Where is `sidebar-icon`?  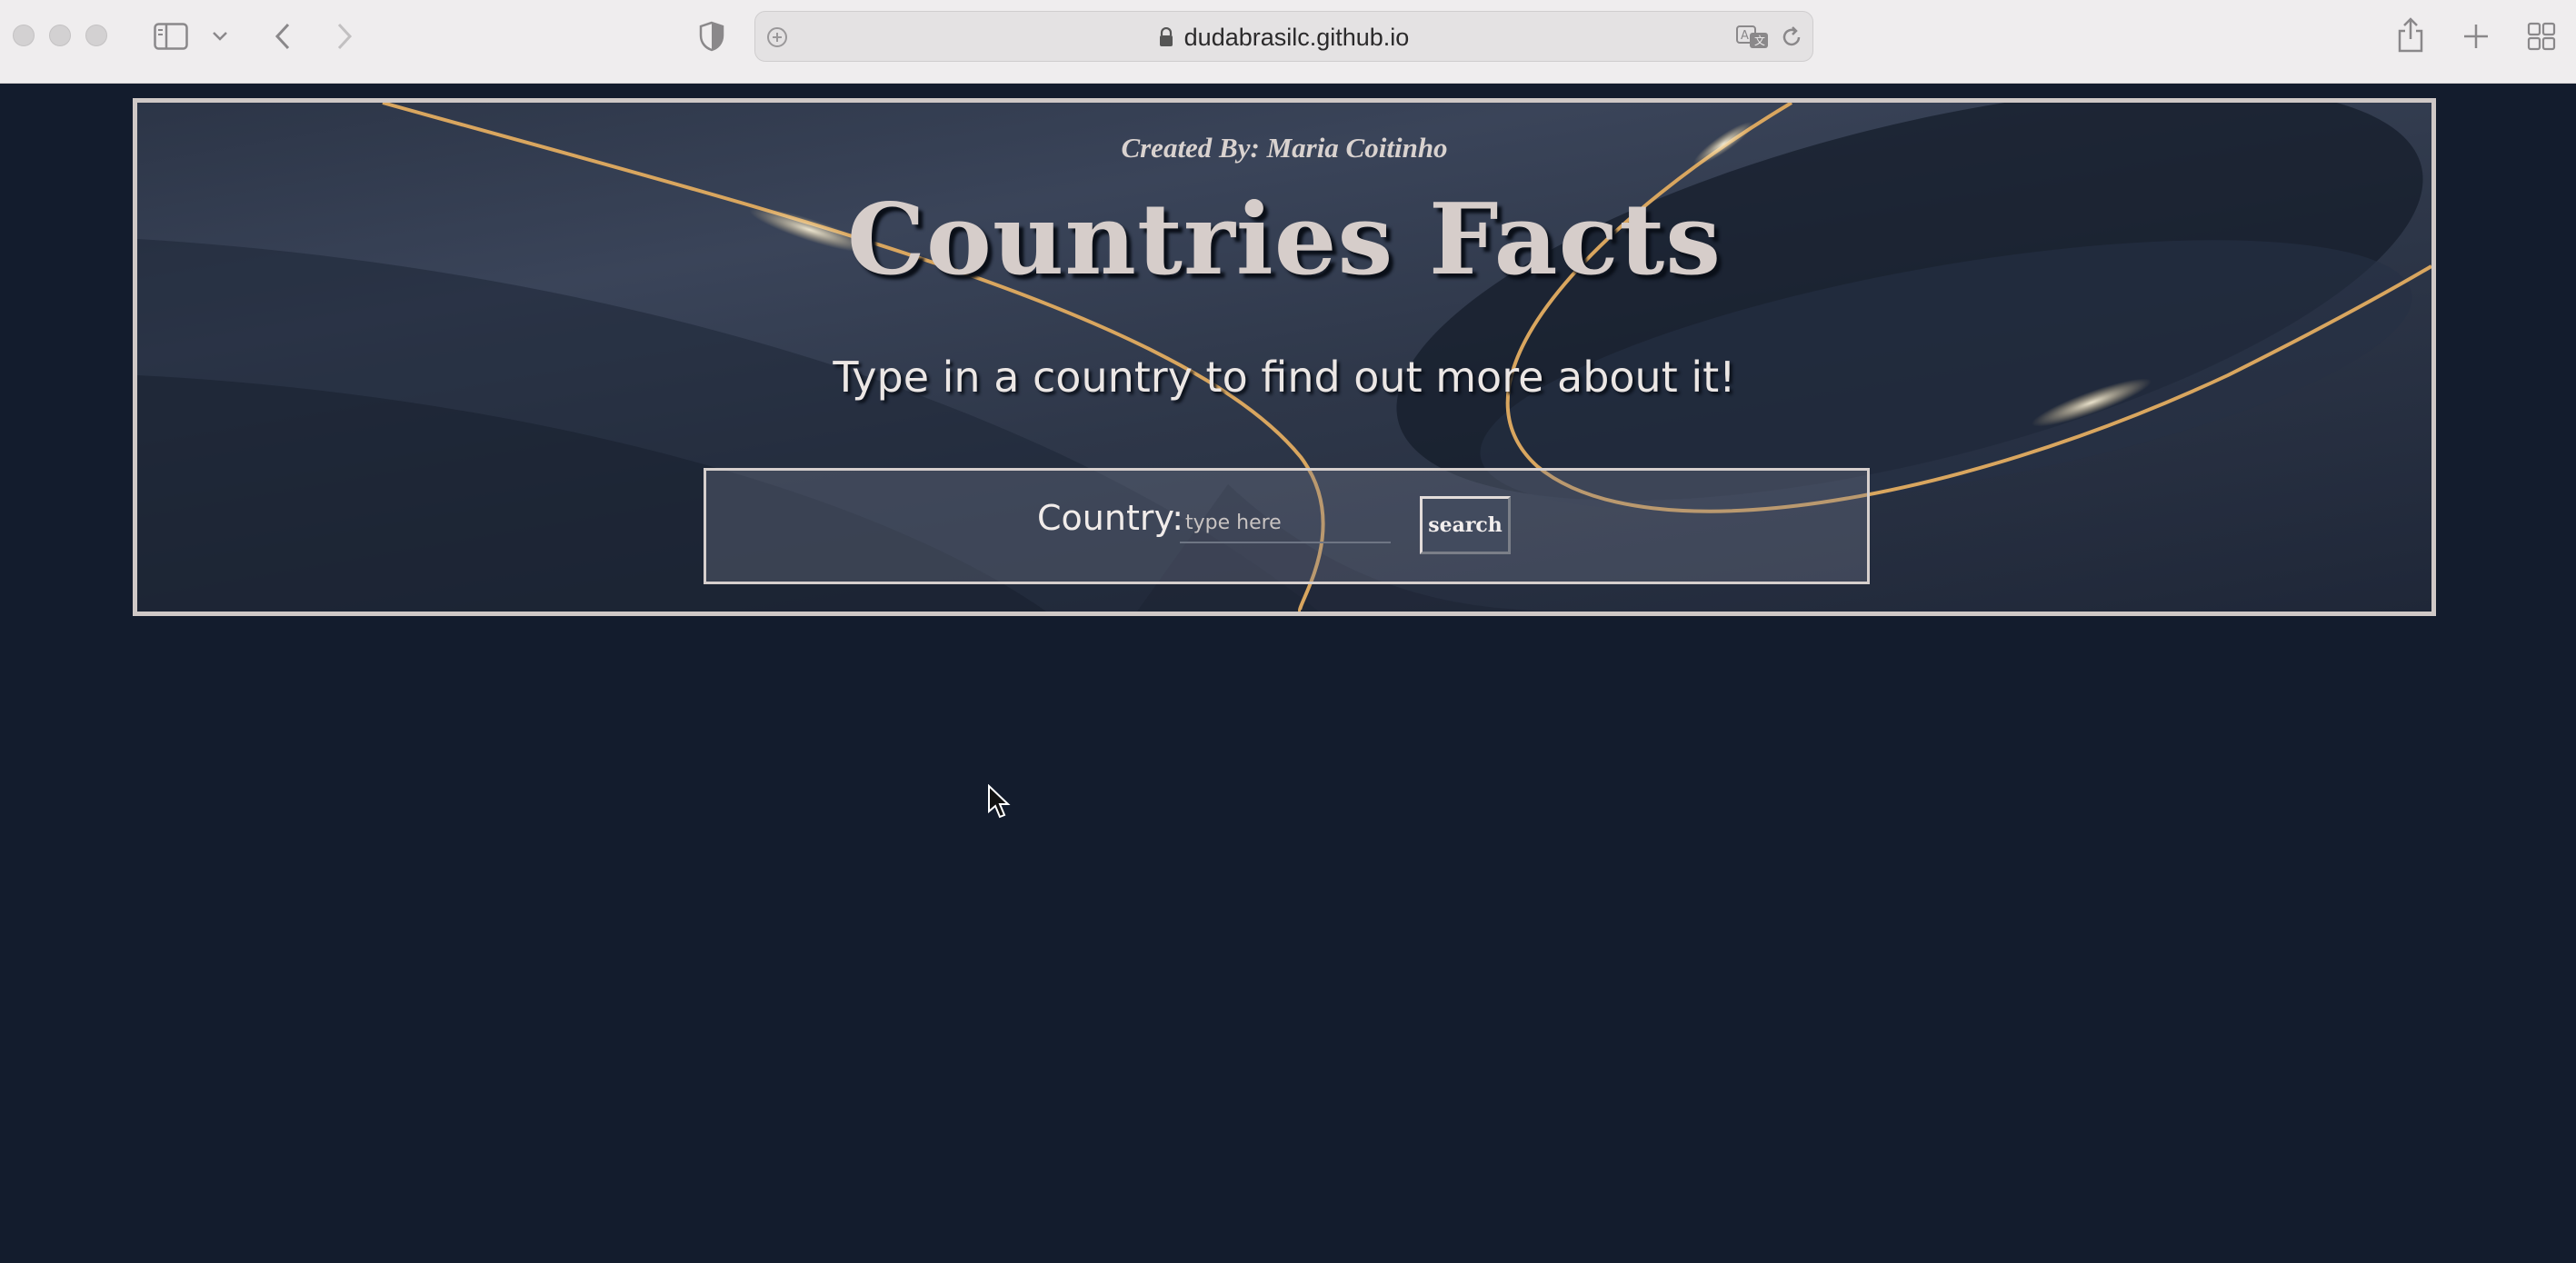 sidebar-icon is located at coordinates (171, 36).